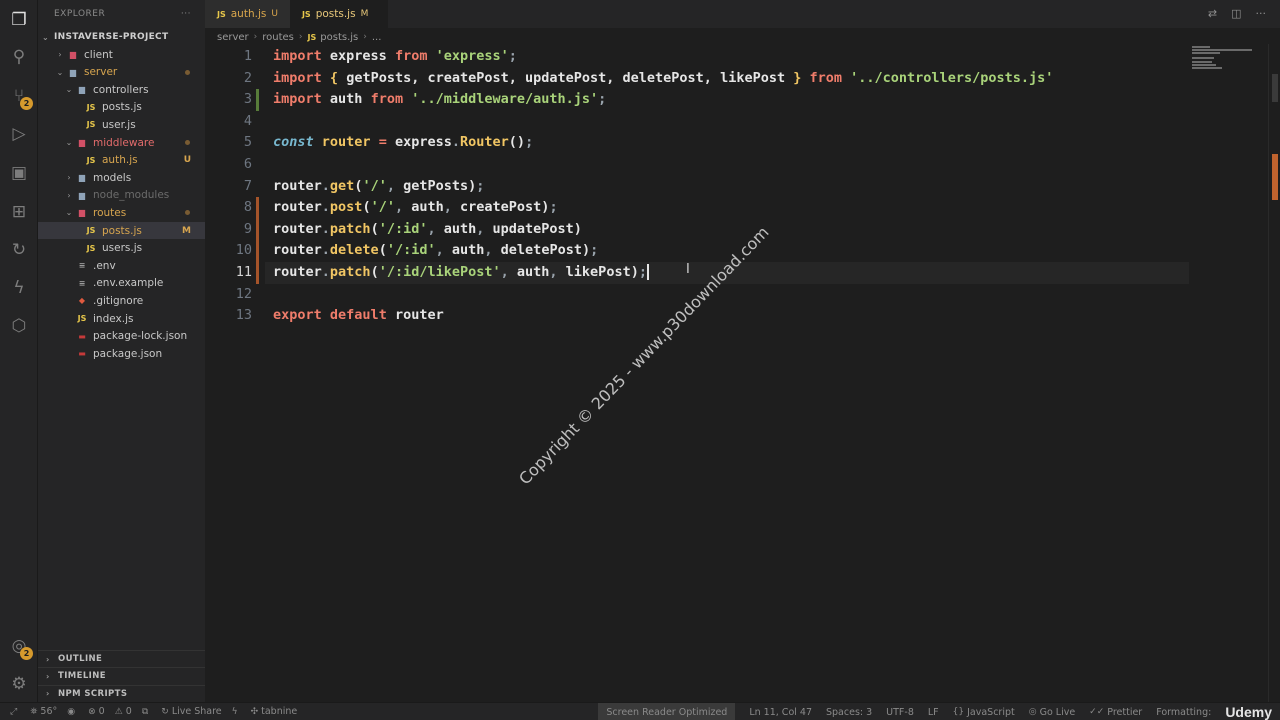  Describe the element at coordinates (121, 283) in the screenshot. I see `tree-item-env-example: ≡ .env.example` at that location.